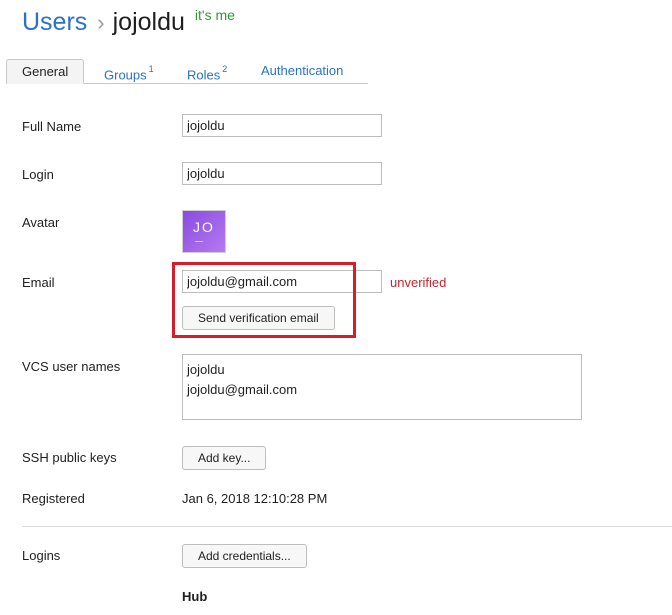 This screenshot has width=672, height=615. I want to click on vcs-user-names-textarea: jojoldu jojoldu@gmail.com, so click(382, 387).